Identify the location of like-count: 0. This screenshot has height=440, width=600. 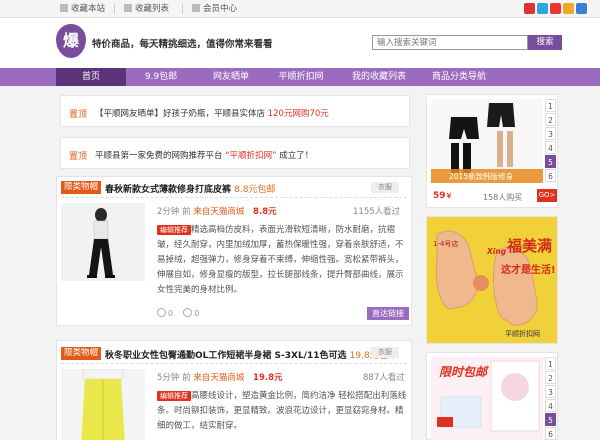
(171, 313).